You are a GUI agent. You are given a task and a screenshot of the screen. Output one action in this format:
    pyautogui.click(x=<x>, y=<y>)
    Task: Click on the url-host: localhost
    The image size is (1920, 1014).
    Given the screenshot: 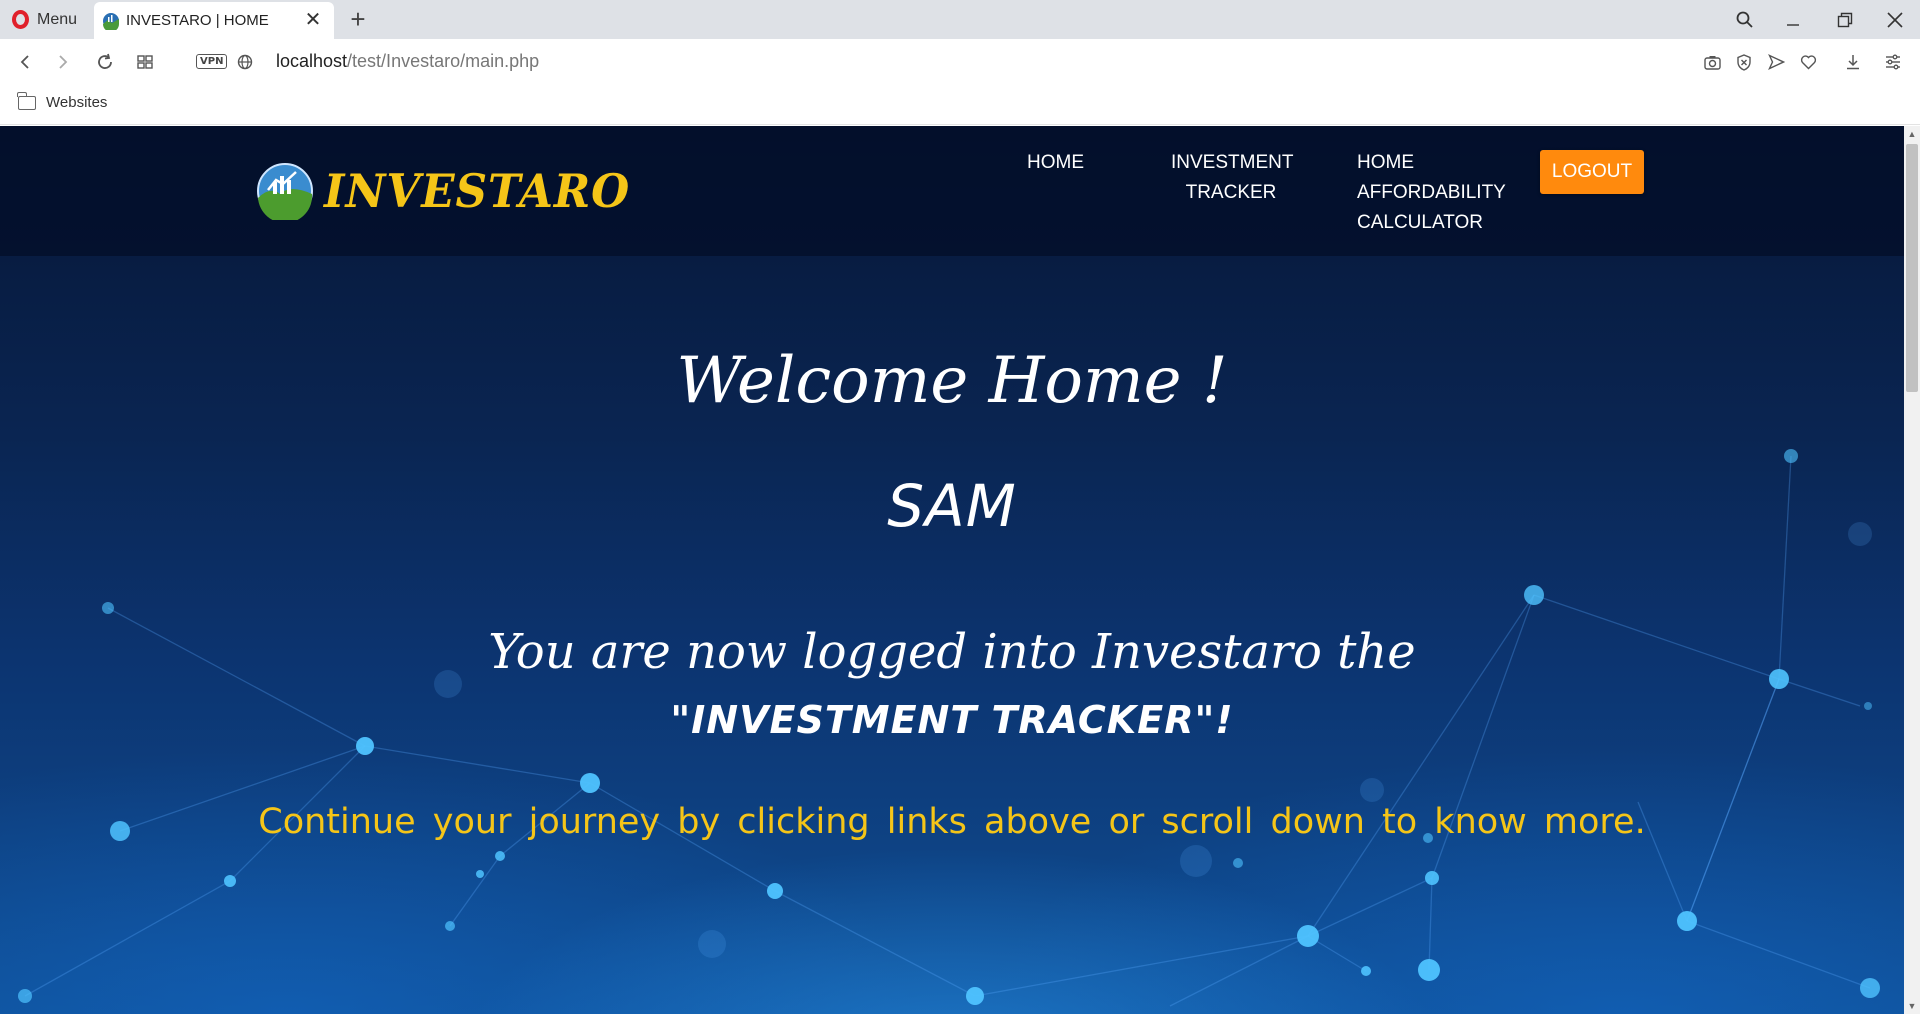 What is the action you would take?
    pyautogui.click(x=312, y=61)
    